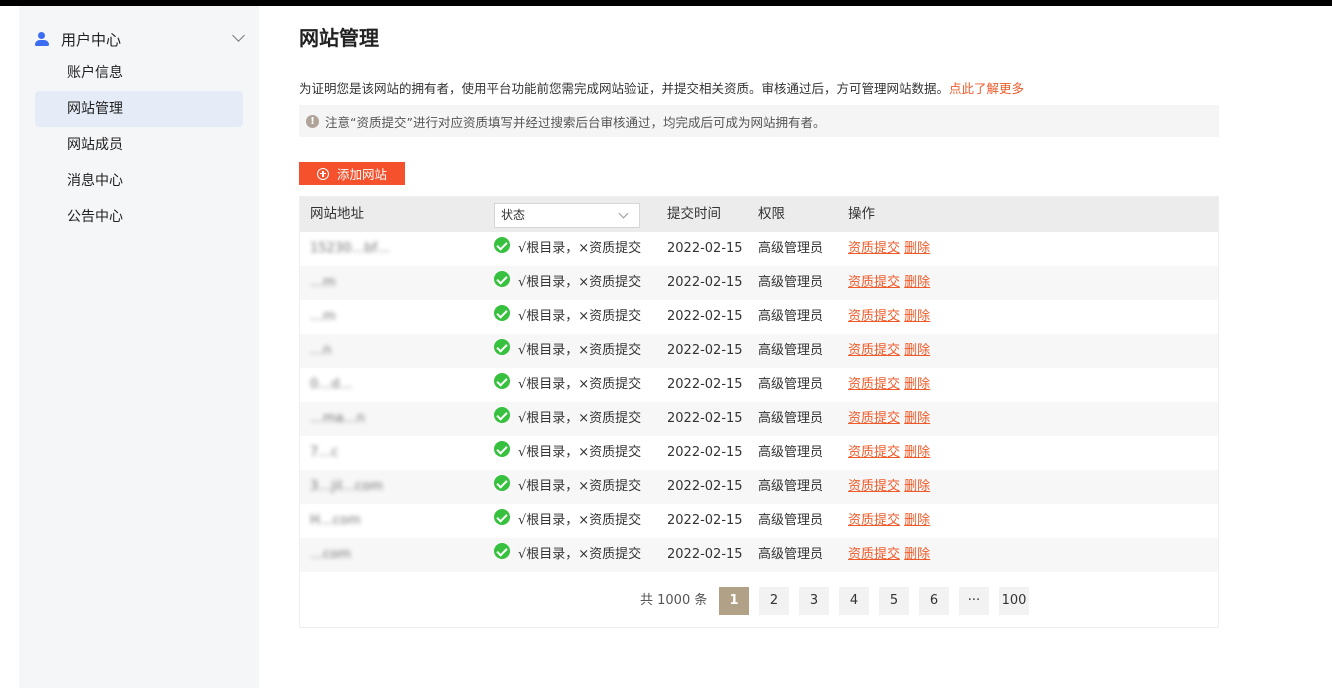 The image size is (1332, 688). I want to click on table-row: …n √根目录，×资质提交 2022-02-15 高级管理员 资质提交 删除, so click(759, 351).